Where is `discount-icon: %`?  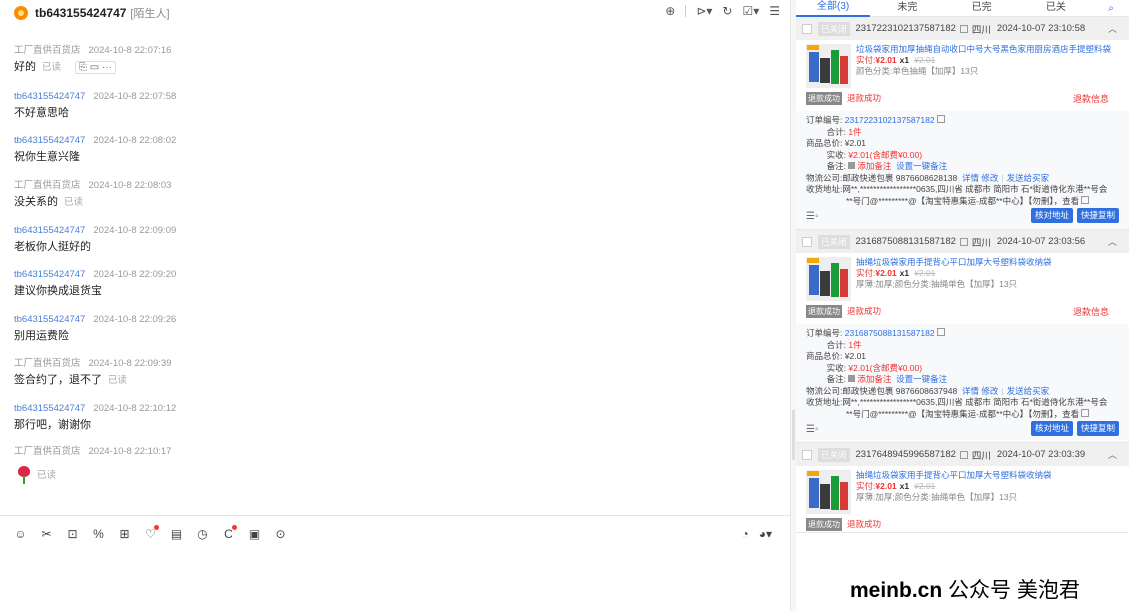 discount-icon: % is located at coordinates (98, 534).